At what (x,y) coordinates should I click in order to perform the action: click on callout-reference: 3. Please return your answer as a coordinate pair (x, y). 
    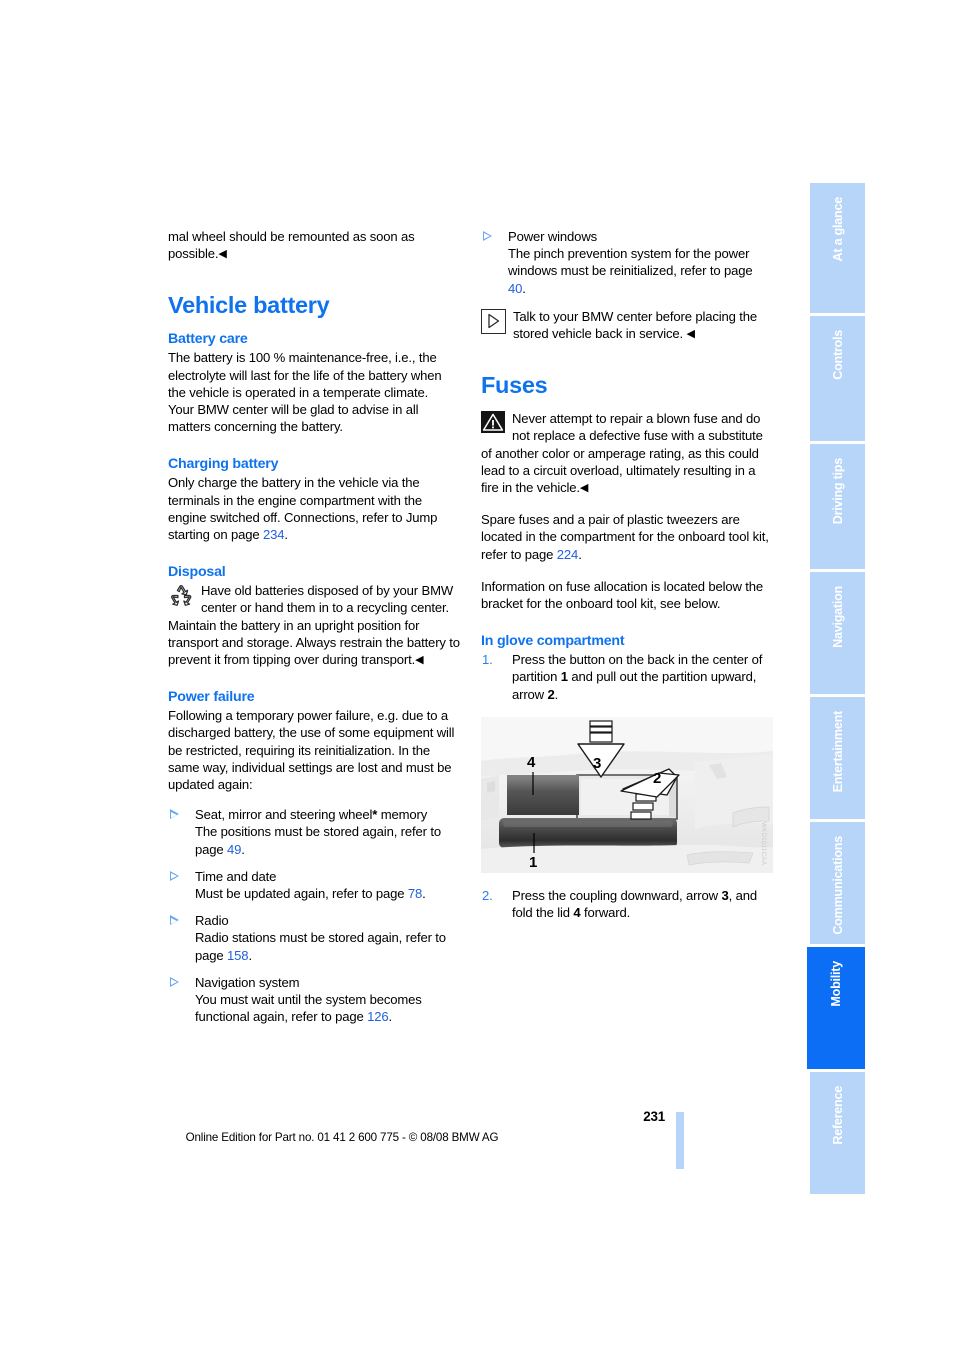
    Looking at the image, I should click on (725, 895).